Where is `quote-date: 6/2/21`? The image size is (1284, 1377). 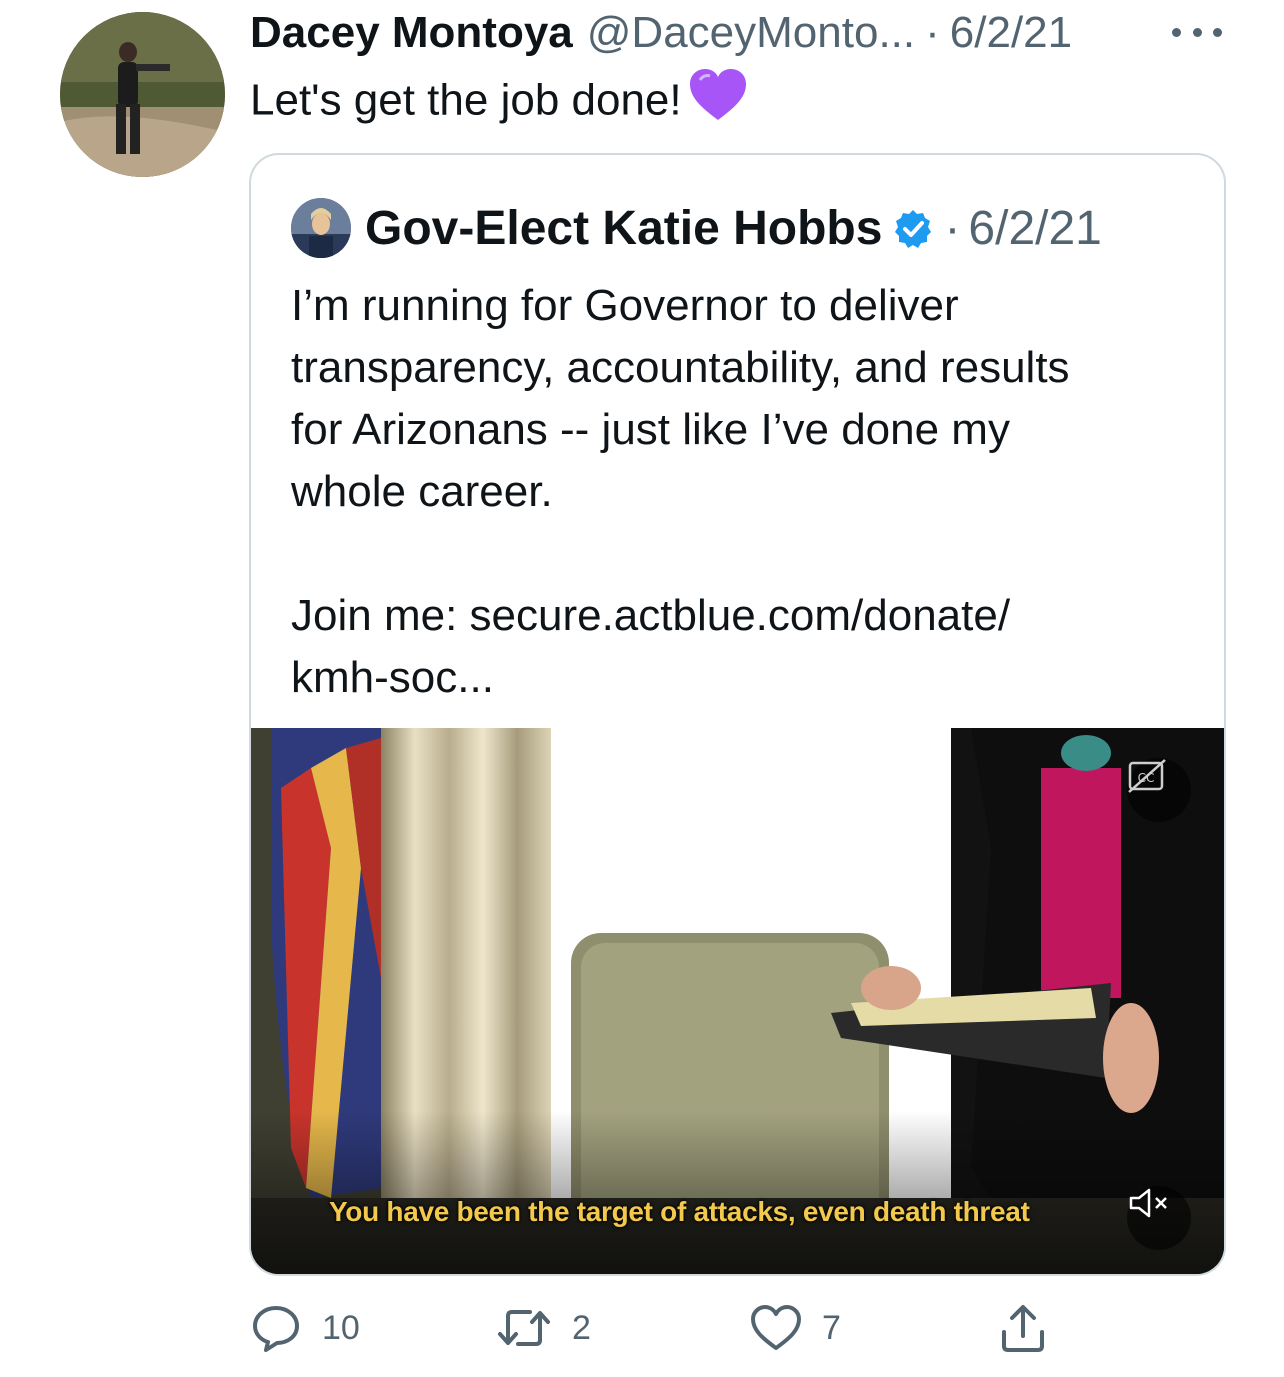 quote-date: 6/2/21 is located at coordinates (1034, 228).